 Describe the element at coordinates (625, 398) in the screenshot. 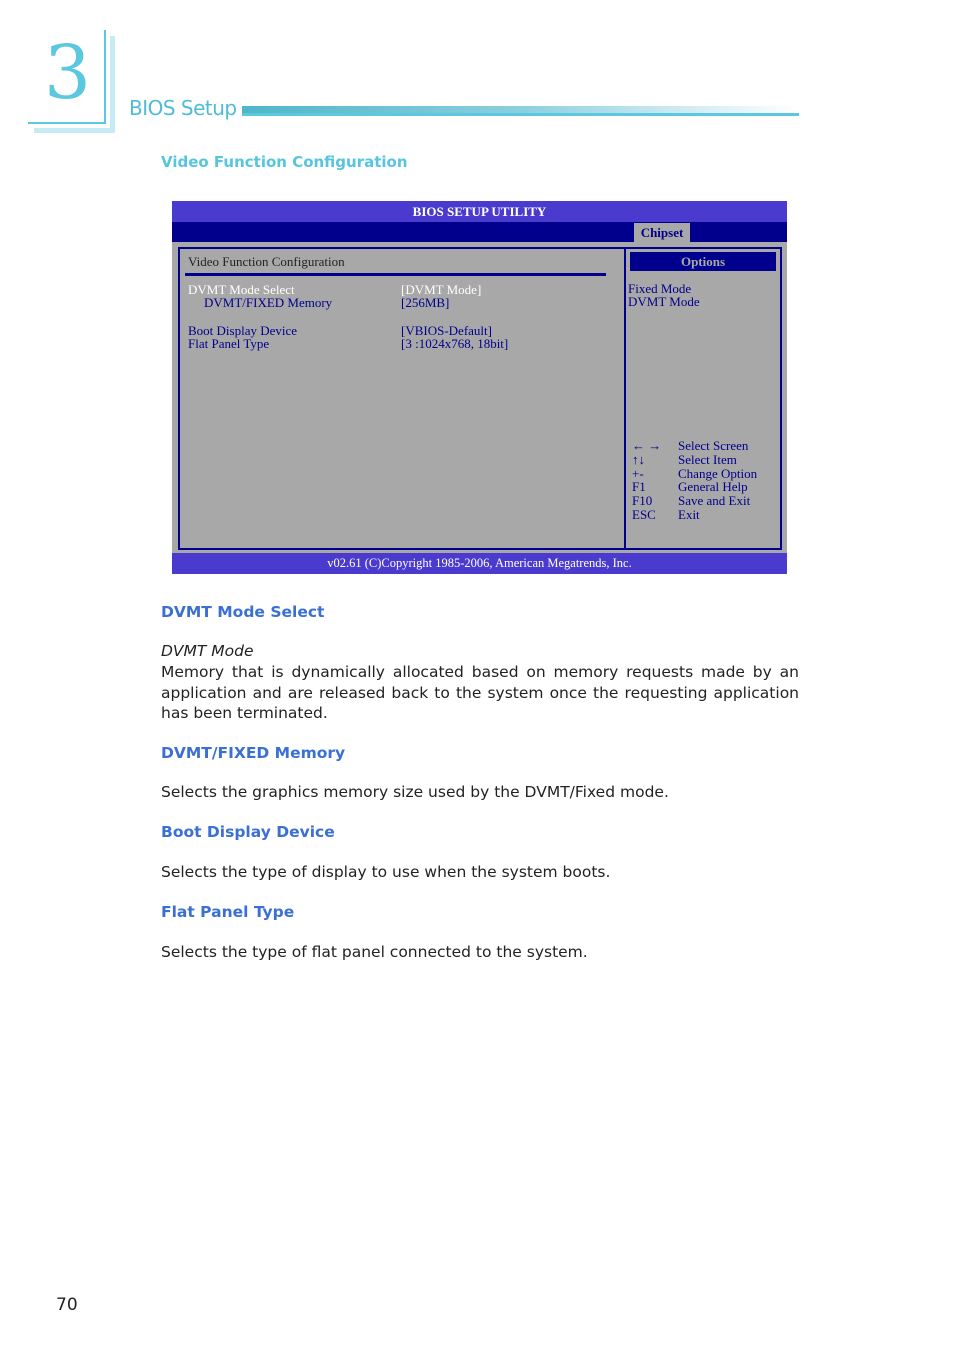

I see `bios-panel-divider` at that location.